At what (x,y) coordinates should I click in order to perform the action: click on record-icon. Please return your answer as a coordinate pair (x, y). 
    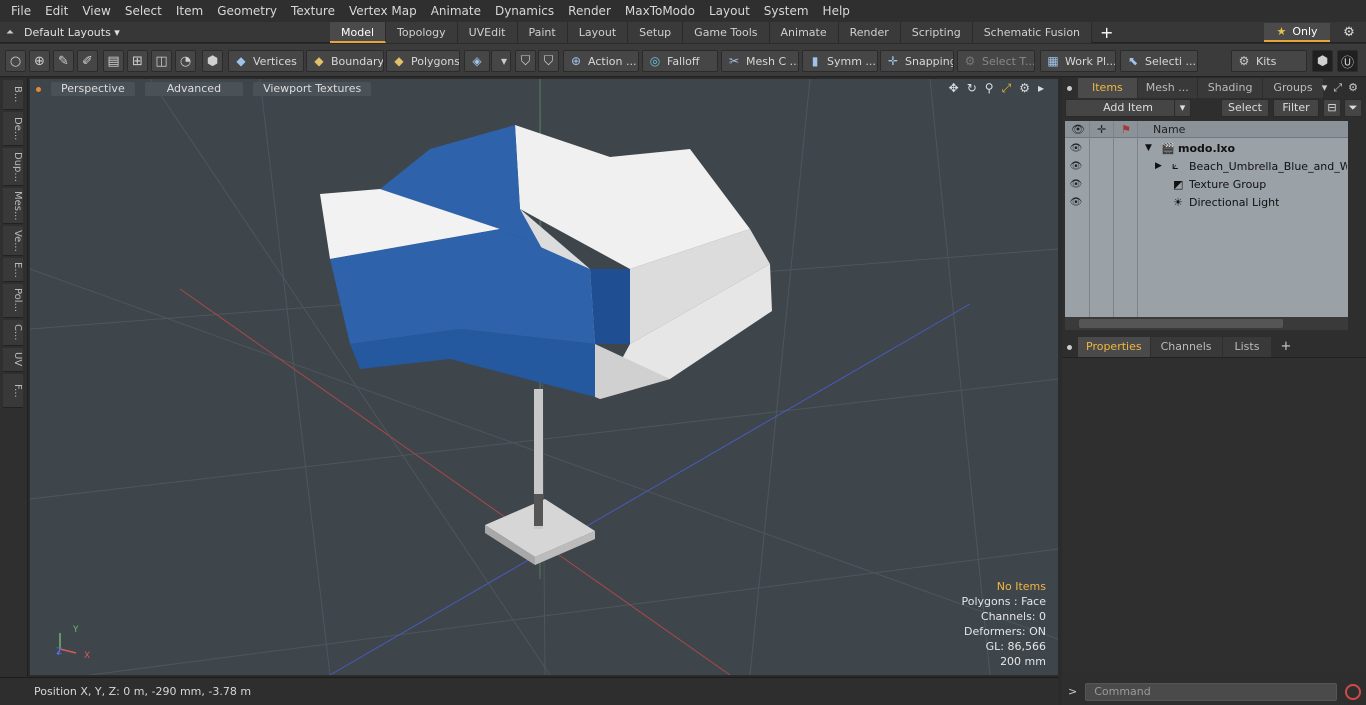
    Looking at the image, I should click on (1353, 691).